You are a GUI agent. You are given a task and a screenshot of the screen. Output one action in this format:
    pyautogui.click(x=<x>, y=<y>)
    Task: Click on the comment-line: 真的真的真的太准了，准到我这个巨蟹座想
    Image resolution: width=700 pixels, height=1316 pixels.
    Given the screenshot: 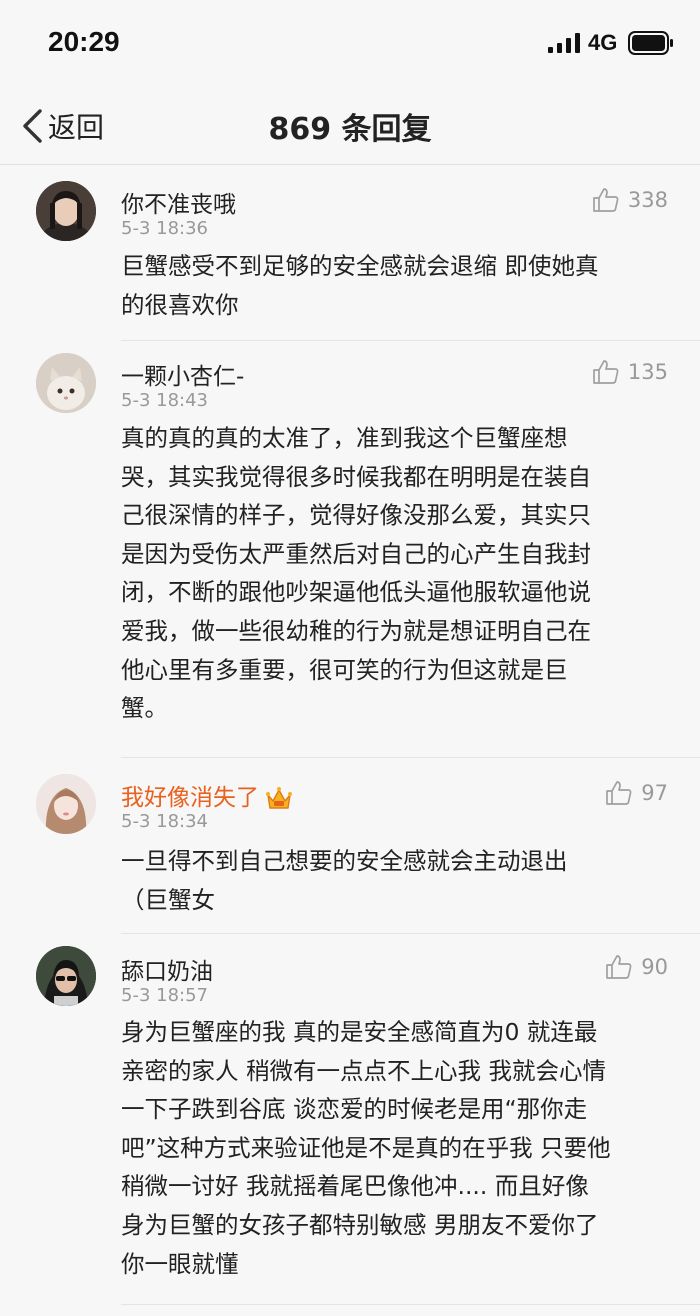 What is the action you would take?
    pyautogui.click(x=344, y=438)
    